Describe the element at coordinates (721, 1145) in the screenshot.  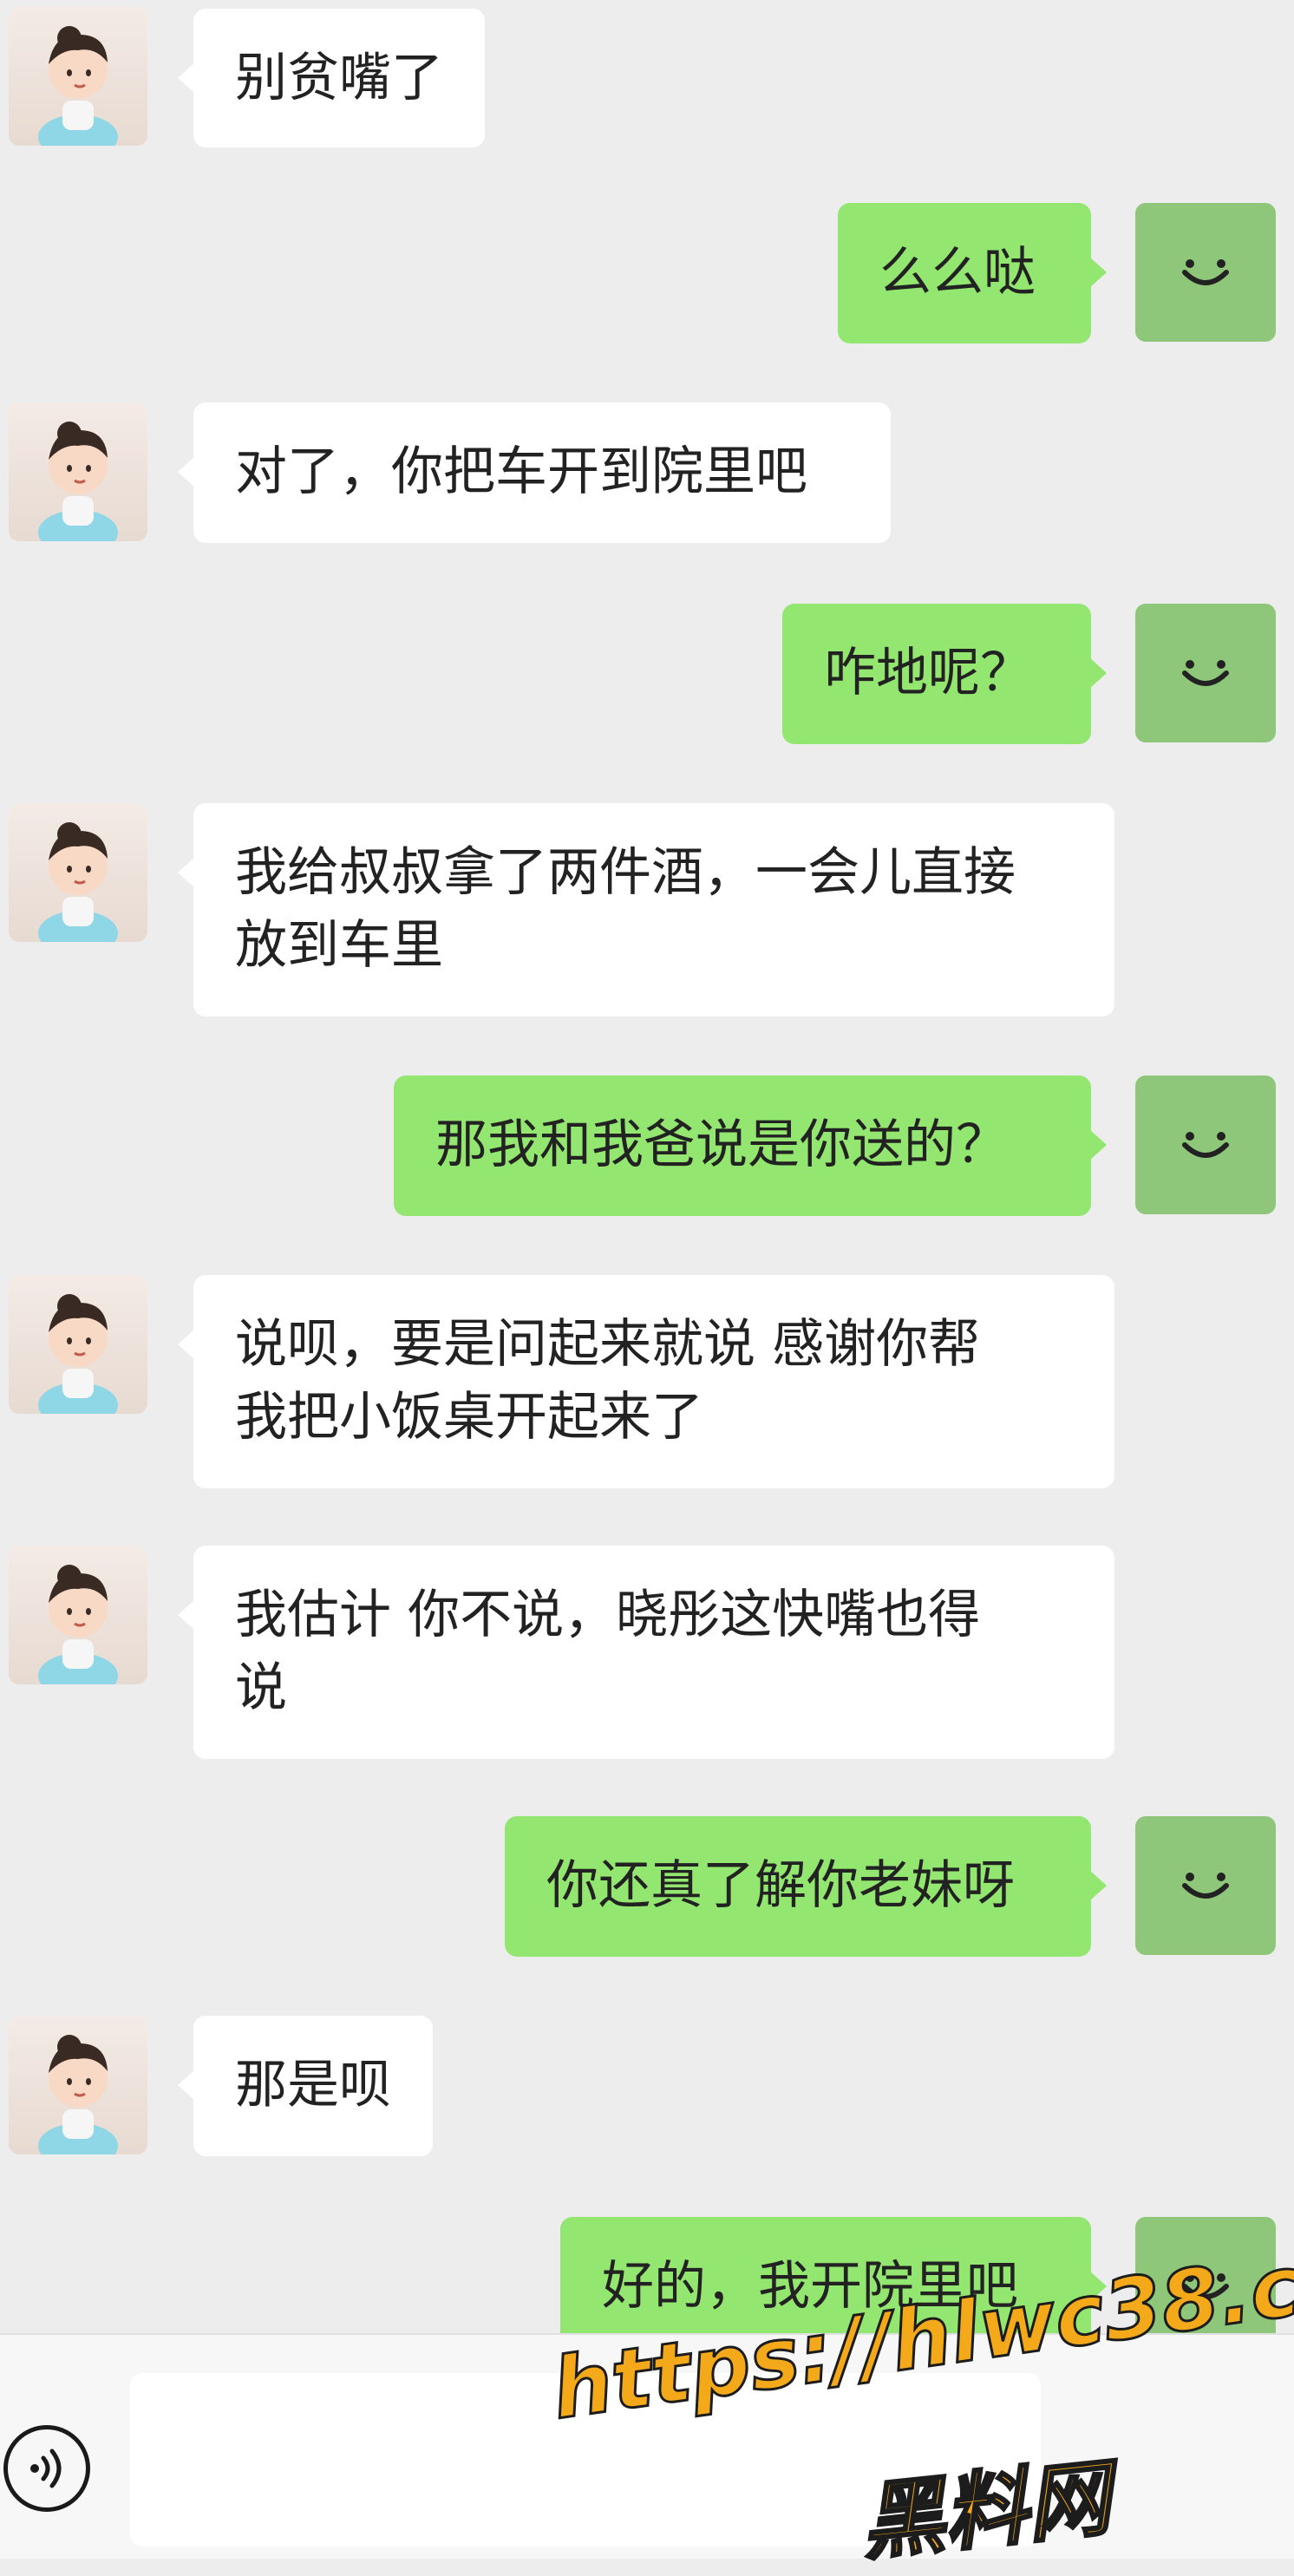
I see `message-text: 那我和我爸说是你送的？` at that location.